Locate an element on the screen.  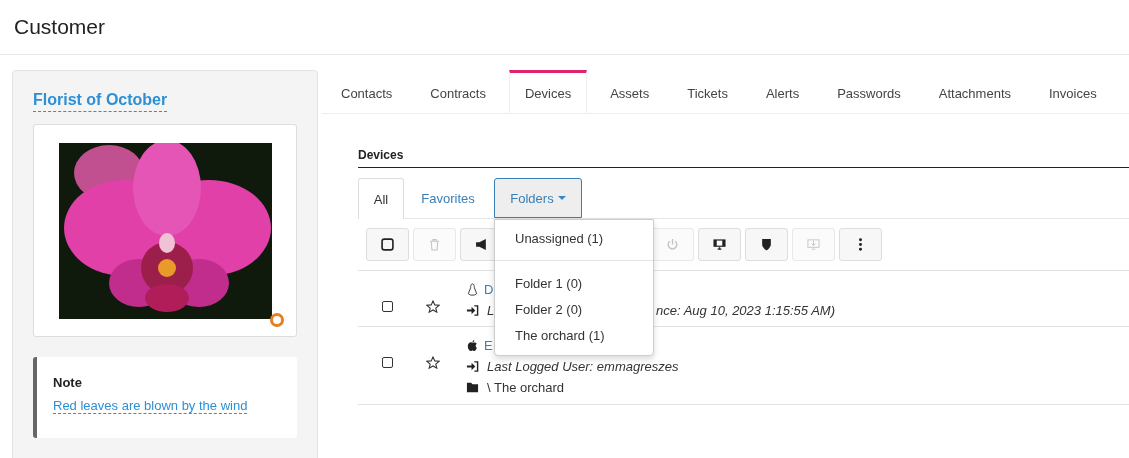
tab: Alerts is located at coordinates (782, 91).